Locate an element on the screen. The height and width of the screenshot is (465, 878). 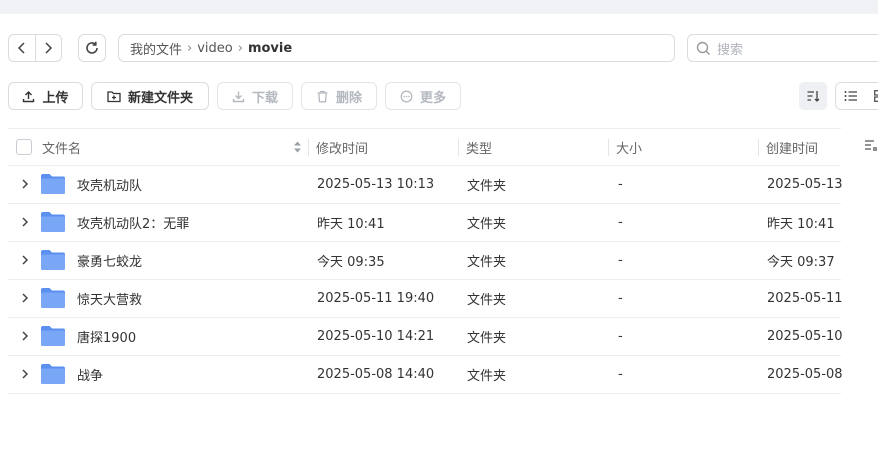
modified-time: 2025-05-10 14:21 is located at coordinates (376, 336).